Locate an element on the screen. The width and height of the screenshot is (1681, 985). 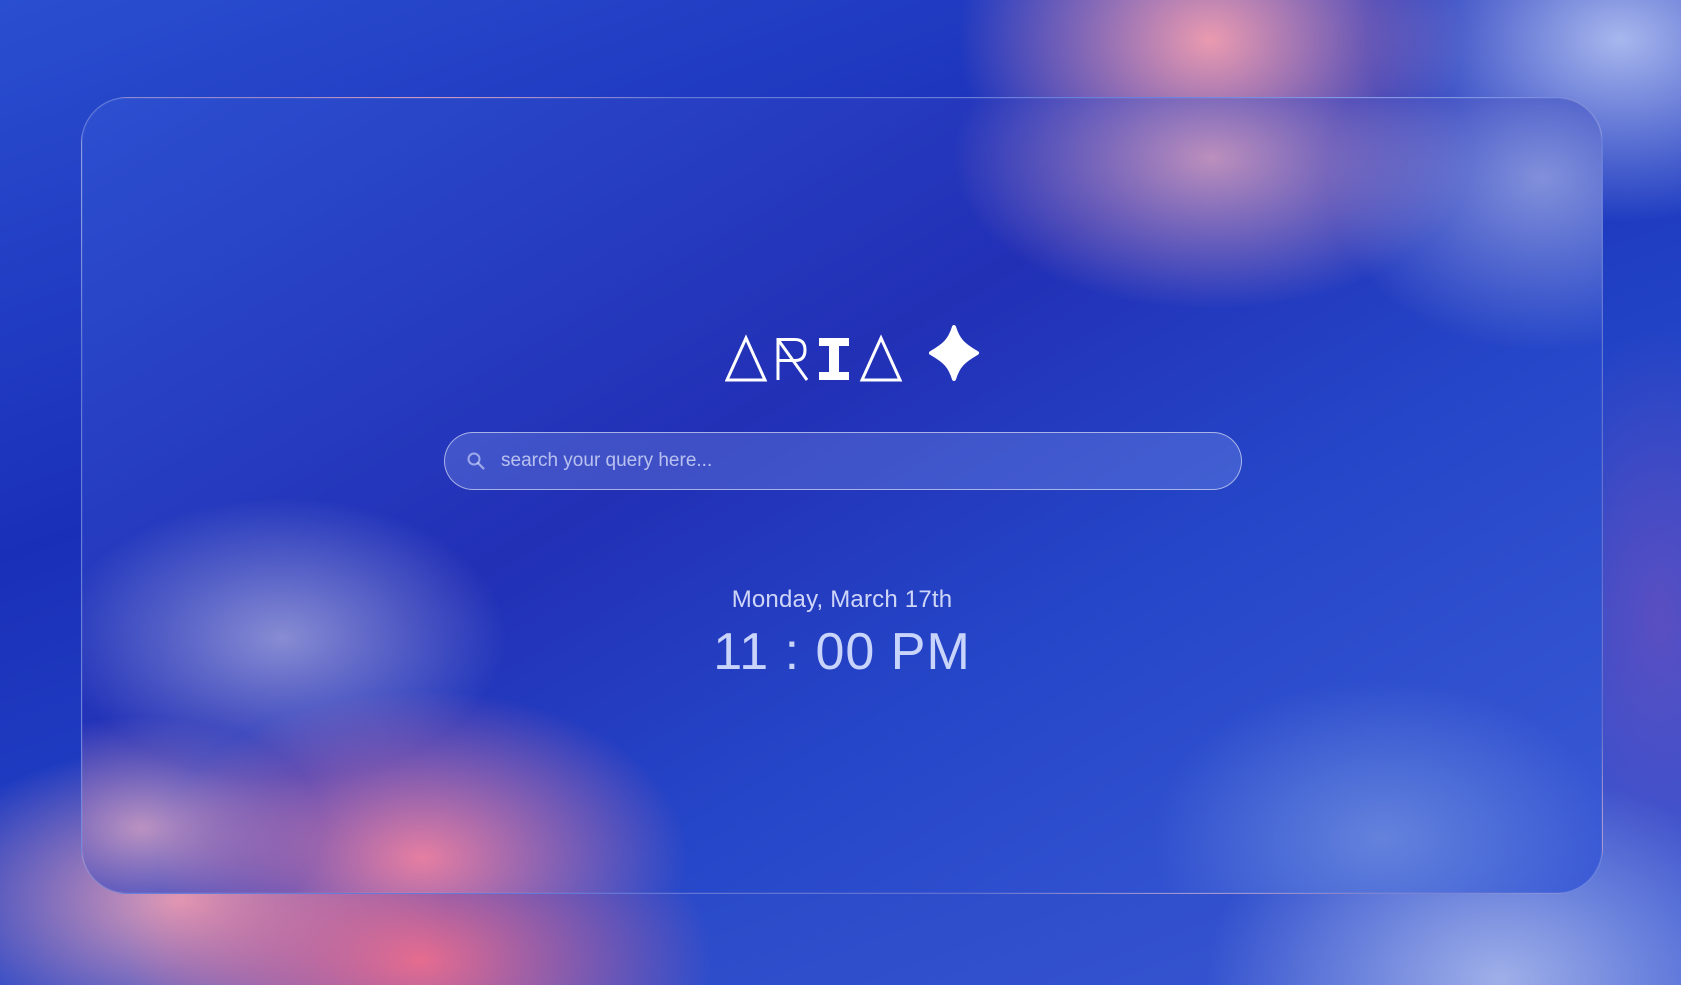
aria-logo is located at coordinates (856, 352).